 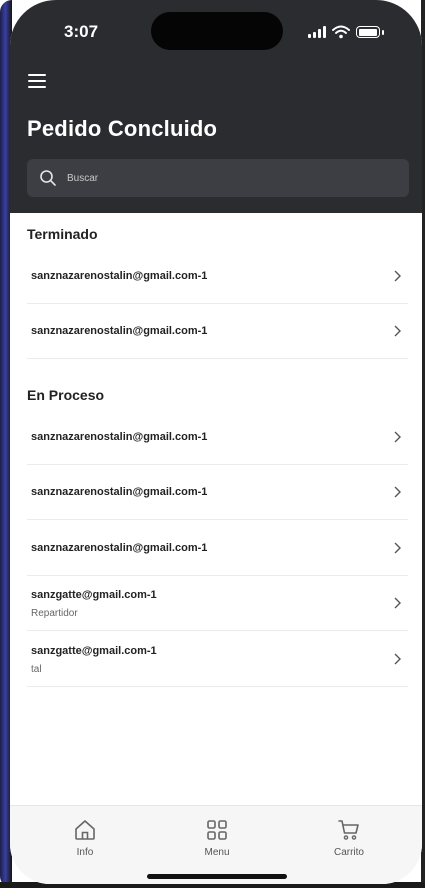 I want to click on status-time: 3:07, so click(x=81, y=31).